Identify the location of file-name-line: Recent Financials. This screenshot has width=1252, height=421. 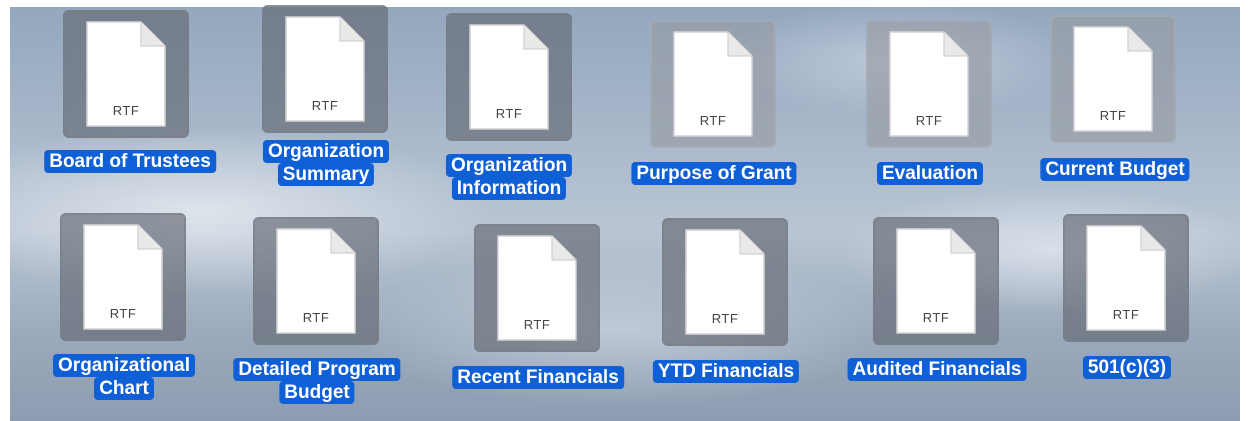
(538, 377).